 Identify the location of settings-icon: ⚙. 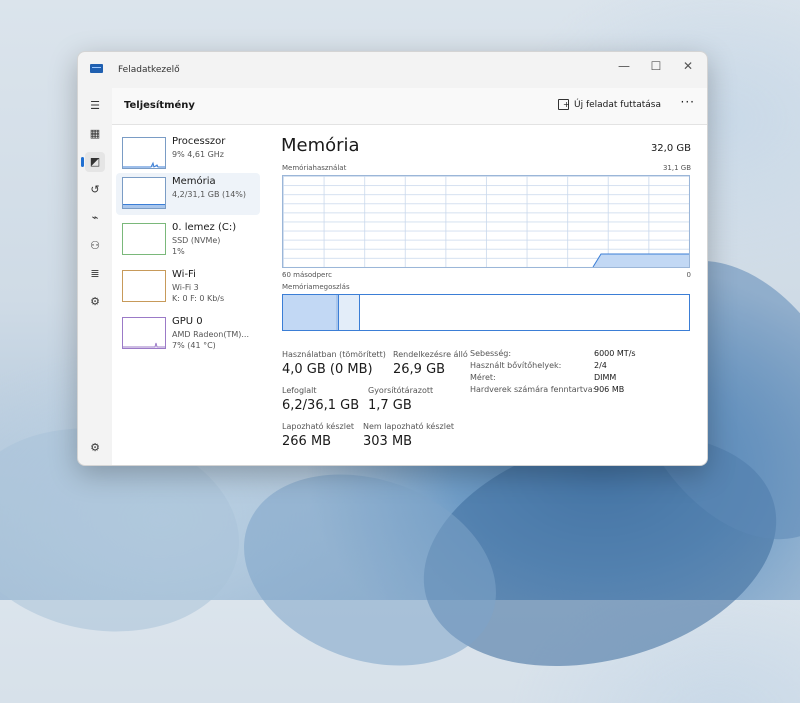
(95, 448).